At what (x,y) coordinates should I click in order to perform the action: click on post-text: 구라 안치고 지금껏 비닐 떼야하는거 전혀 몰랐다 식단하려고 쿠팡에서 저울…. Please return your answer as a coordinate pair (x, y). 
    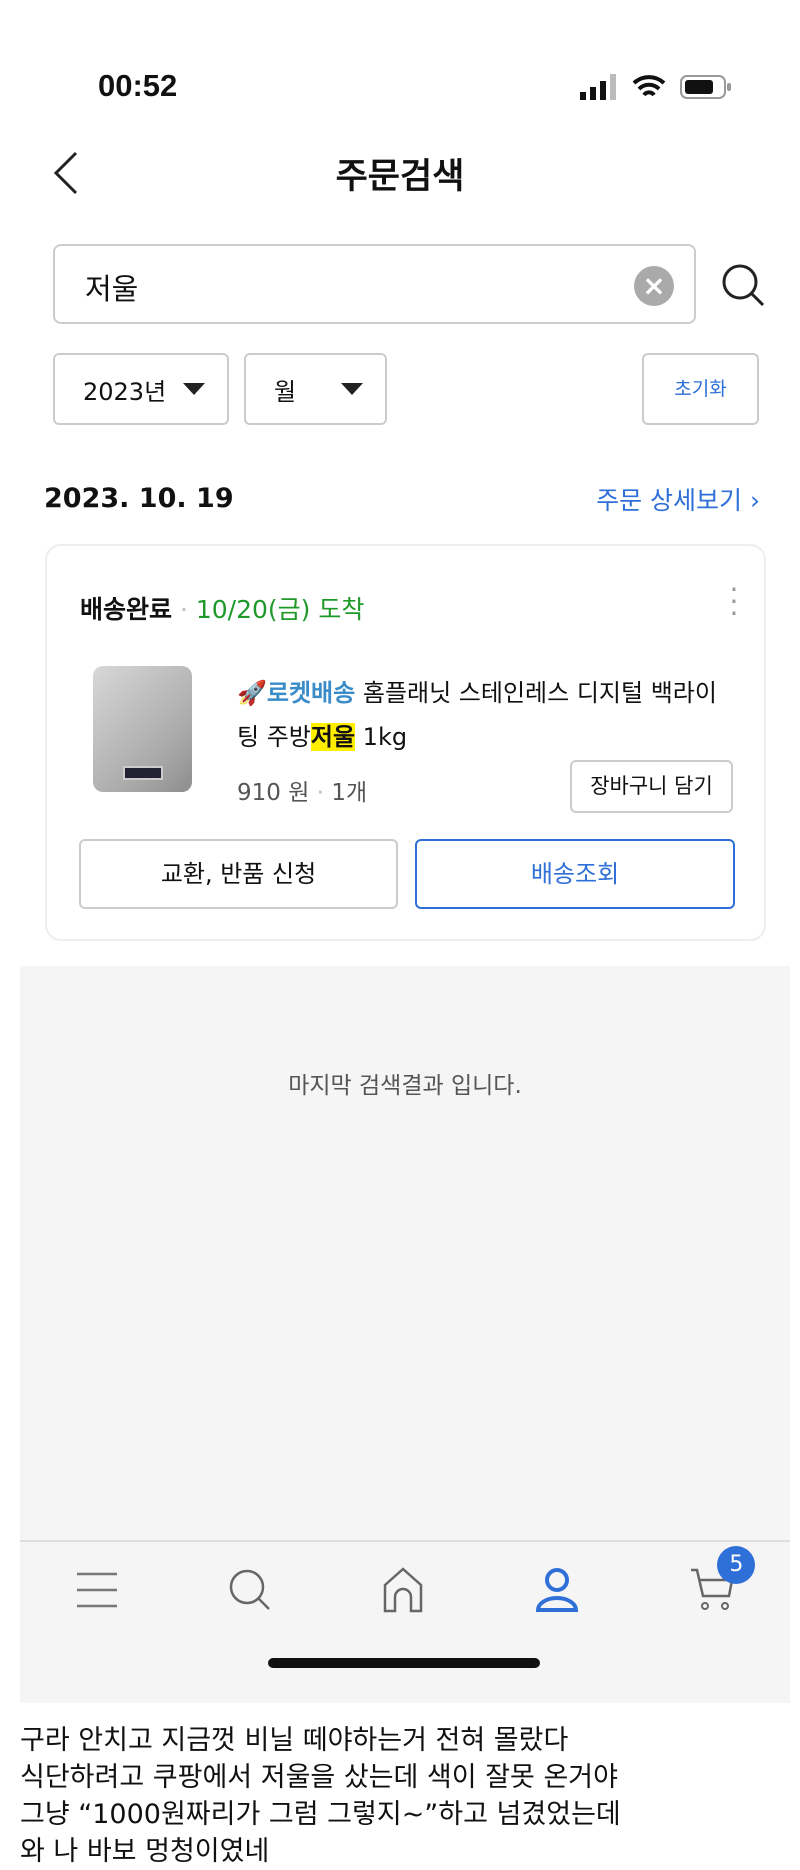
    Looking at the image, I should click on (320, 1796).